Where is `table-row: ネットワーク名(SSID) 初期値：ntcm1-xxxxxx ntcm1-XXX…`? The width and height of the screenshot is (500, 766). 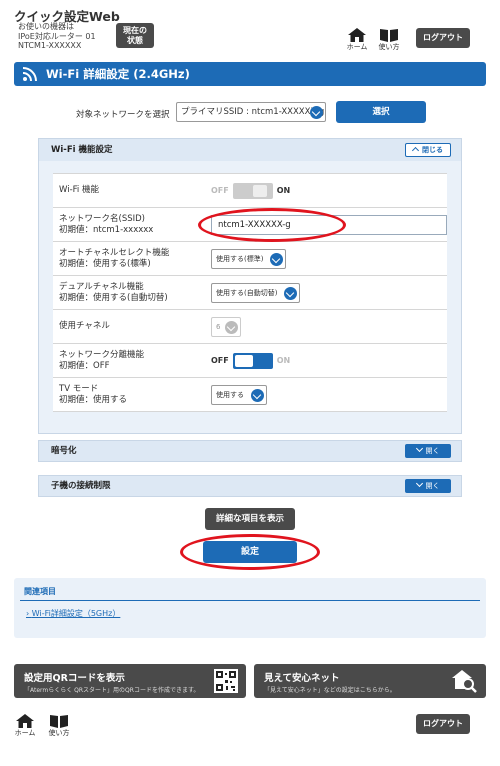
table-row: ネットワーク名(SSID) 初期値：ntcm1-xxxxxx ntcm1-XXX… is located at coordinates (250, 224).